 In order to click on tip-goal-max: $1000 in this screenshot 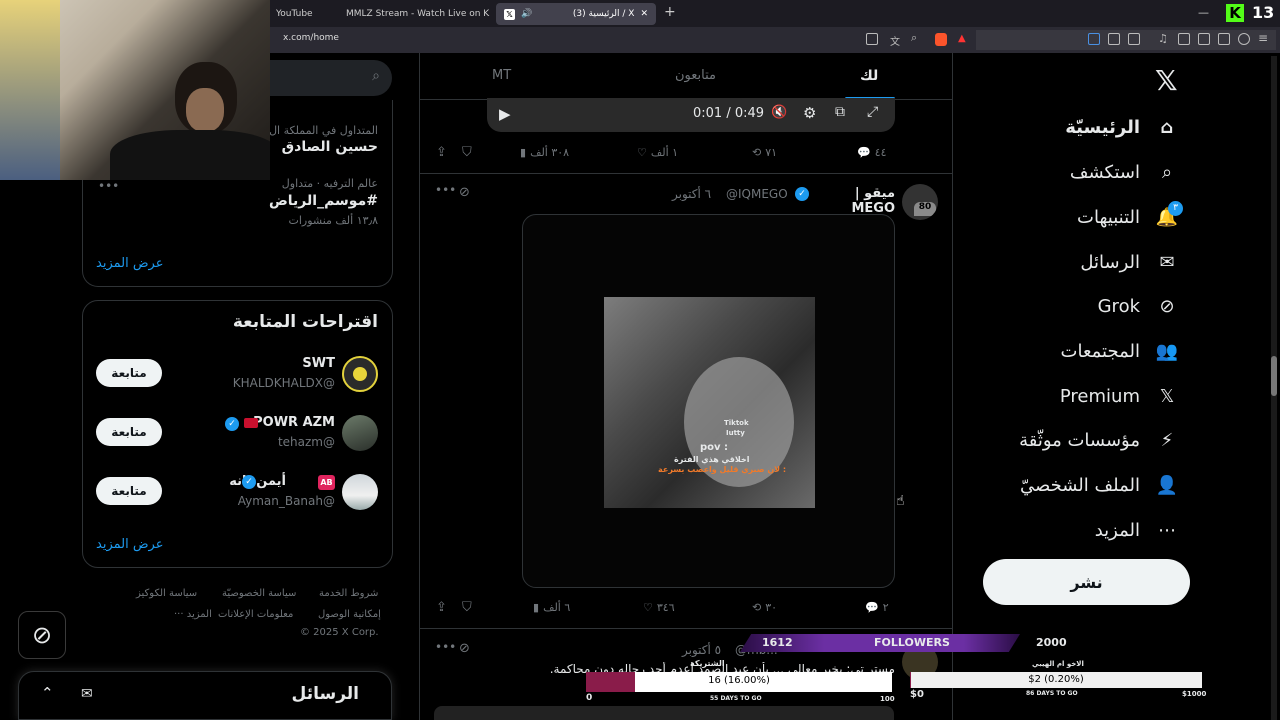, I will do `click(1194, 694)`.